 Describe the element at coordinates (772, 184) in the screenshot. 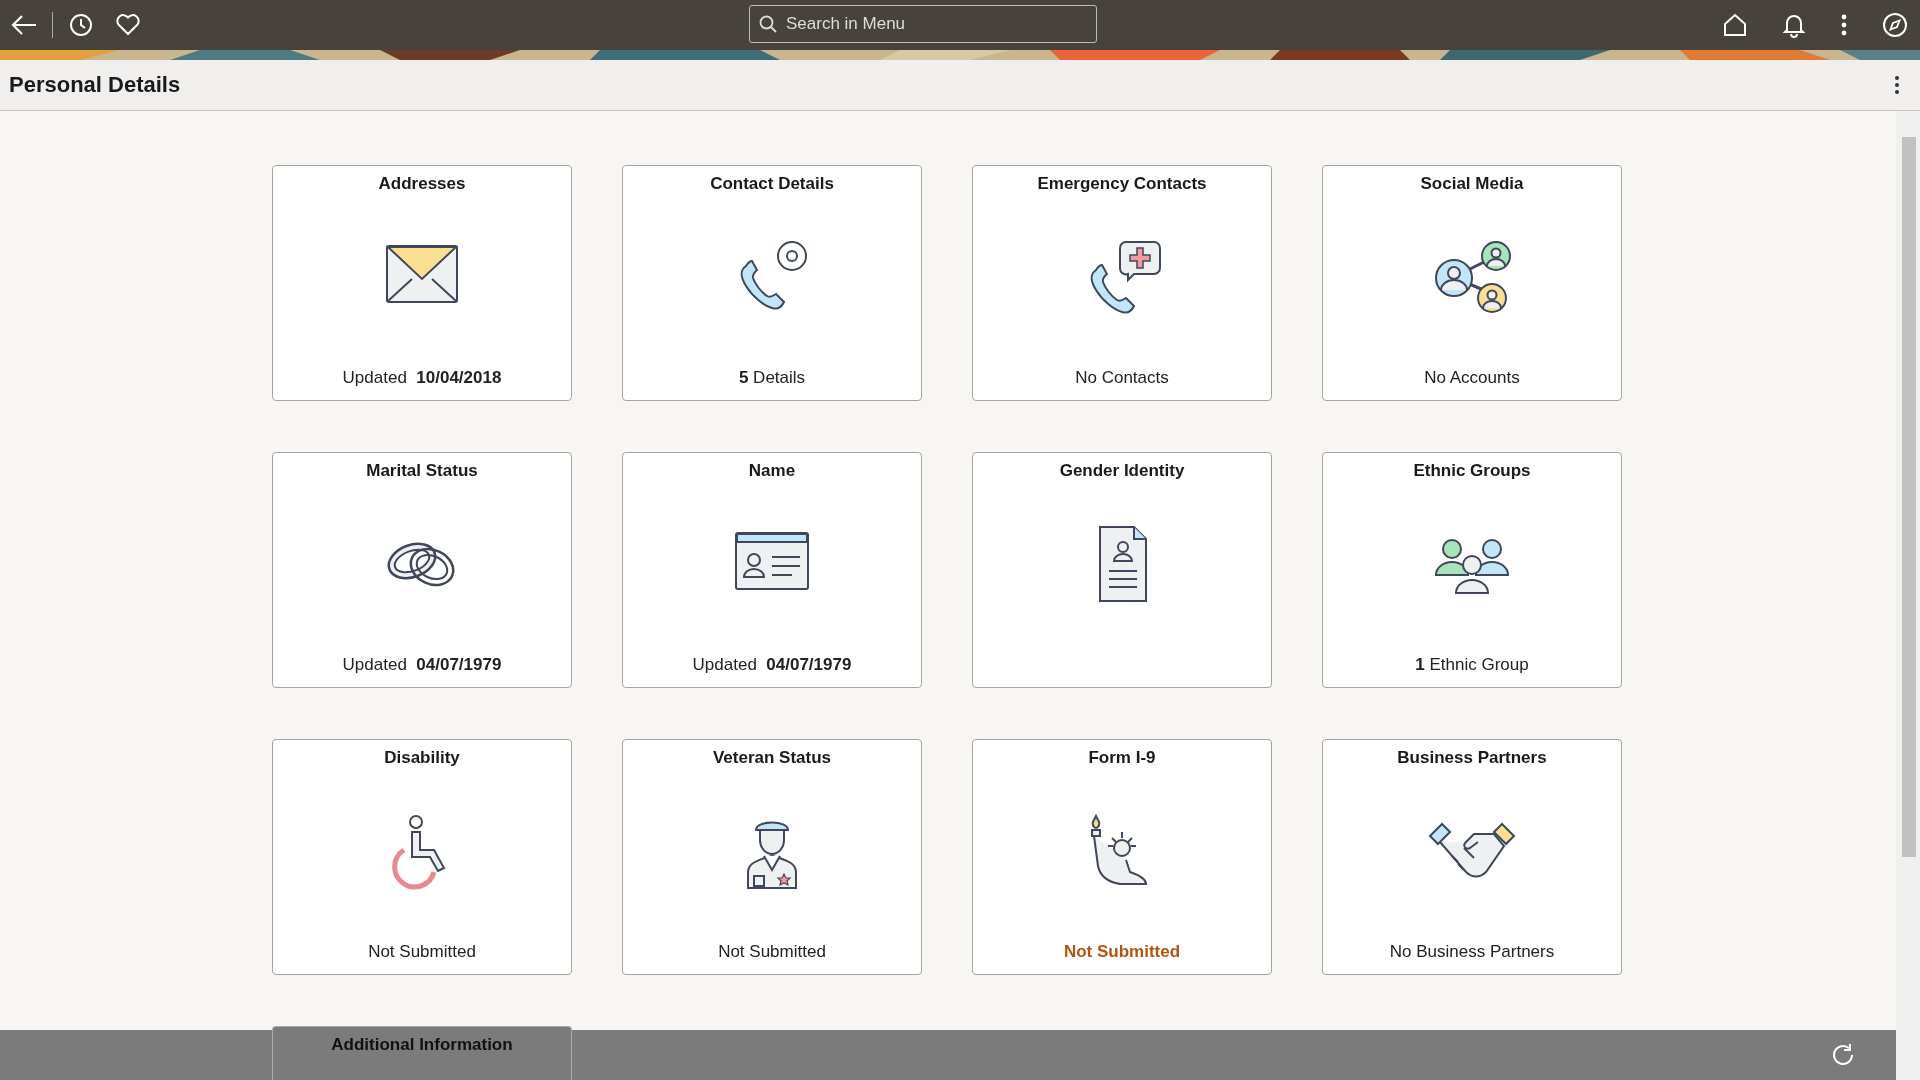

I see `tile-title: Contact Details` at that location.